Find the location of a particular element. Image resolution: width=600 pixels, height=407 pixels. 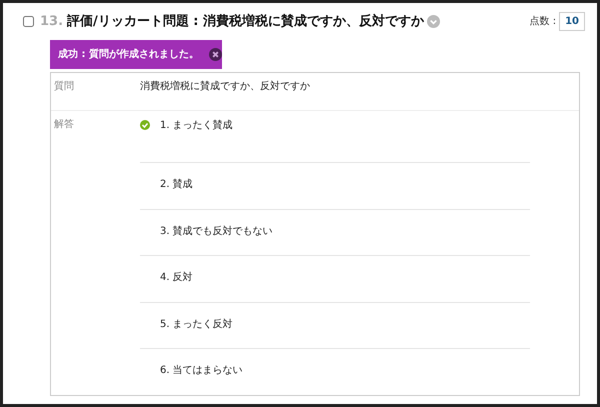

points-label: 点数 : is located at coordinates (543, 21).